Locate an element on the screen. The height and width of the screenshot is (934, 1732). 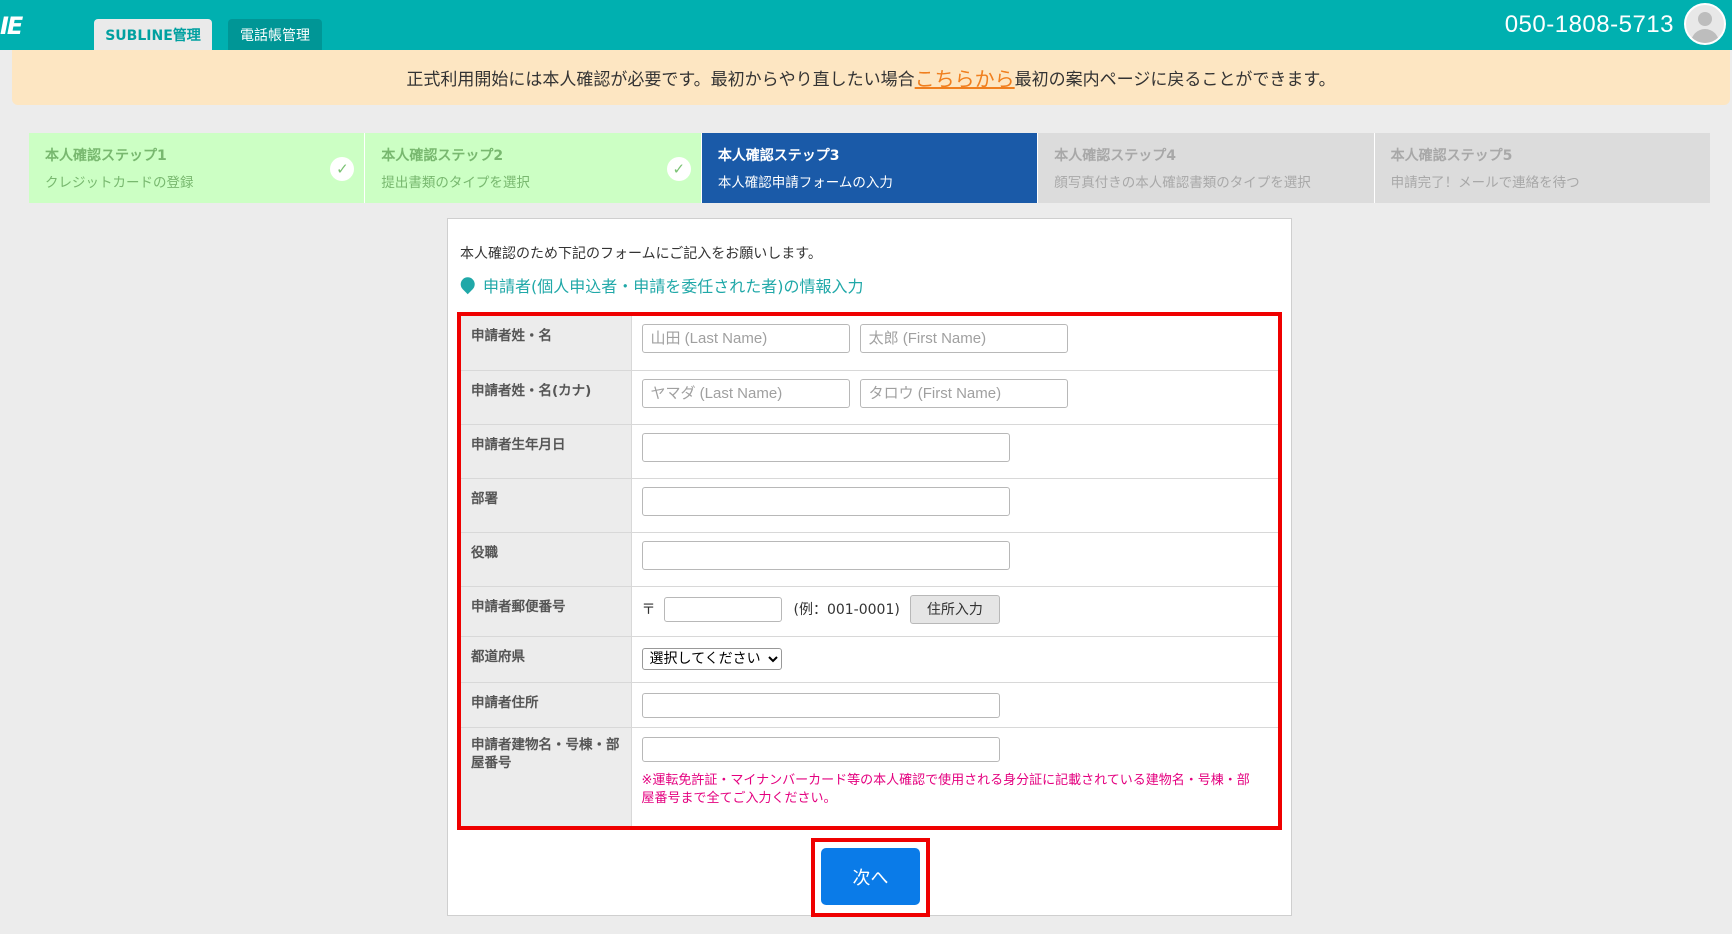
tab-subline: SUBLINE管理 is located at coordinates (153, 34).